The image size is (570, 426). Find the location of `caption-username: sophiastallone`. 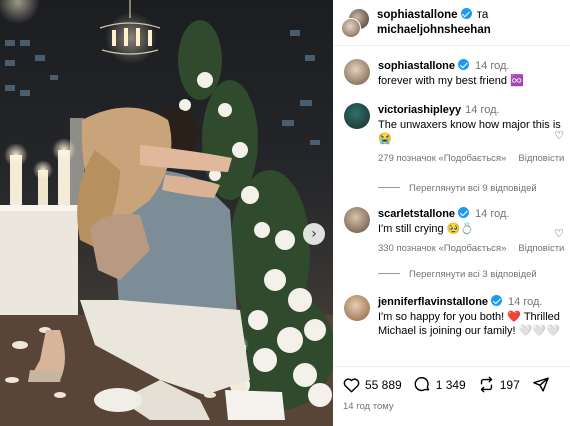

caption-username: sophiastallone is located at coordinates (416, 66).